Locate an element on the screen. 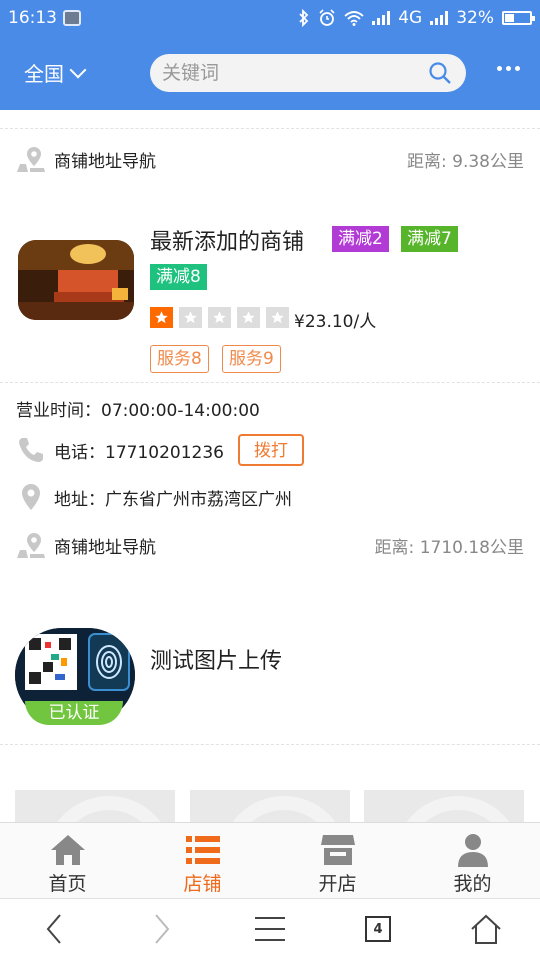 This screenshot has width=540, height=960. wifi-icon is located at coordinates (354, 18).